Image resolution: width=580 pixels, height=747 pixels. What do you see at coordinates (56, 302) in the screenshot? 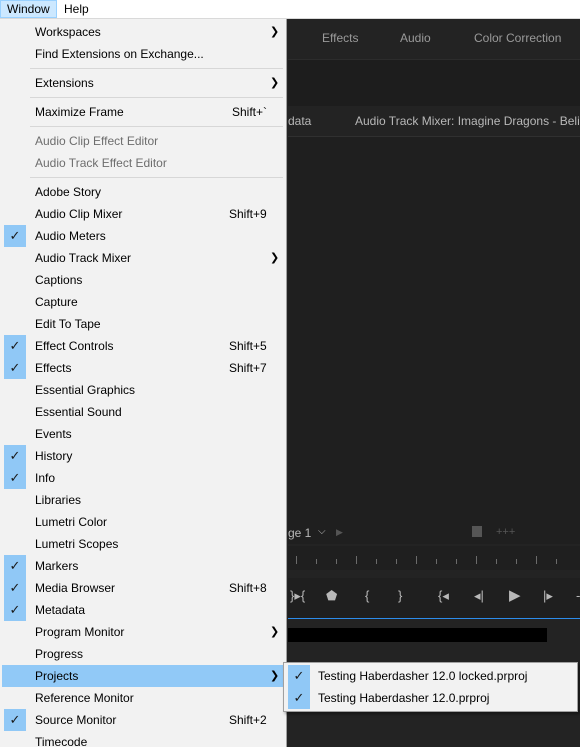
I see `menu-item-label: Capture` at bounding box center [56, 302].